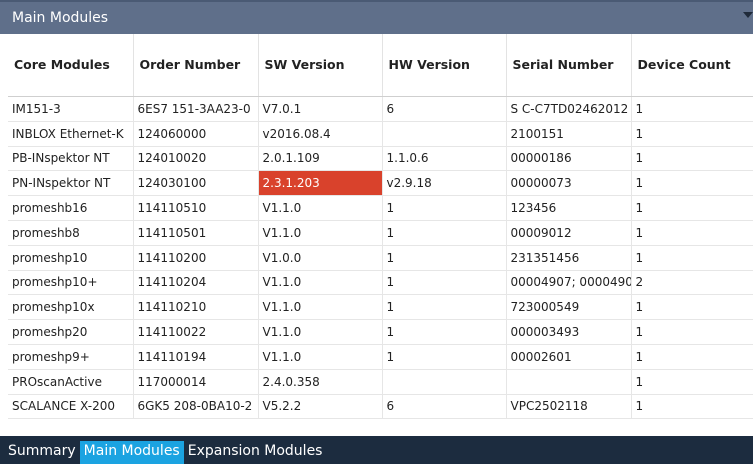 This screenshot has height=464, width=753. Describe the element at coordinates (196, 65) in the screenshot. I see `column-header-order-number: Order Number` at that location.